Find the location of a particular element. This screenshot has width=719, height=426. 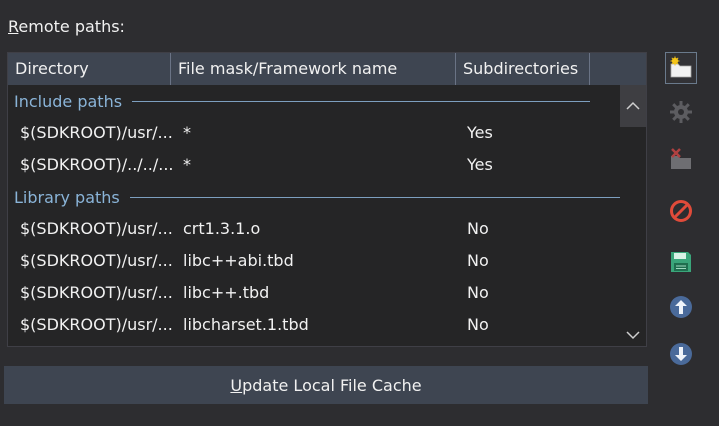

group-header-library-paths: Library paths is located at coordinates (314, 197).